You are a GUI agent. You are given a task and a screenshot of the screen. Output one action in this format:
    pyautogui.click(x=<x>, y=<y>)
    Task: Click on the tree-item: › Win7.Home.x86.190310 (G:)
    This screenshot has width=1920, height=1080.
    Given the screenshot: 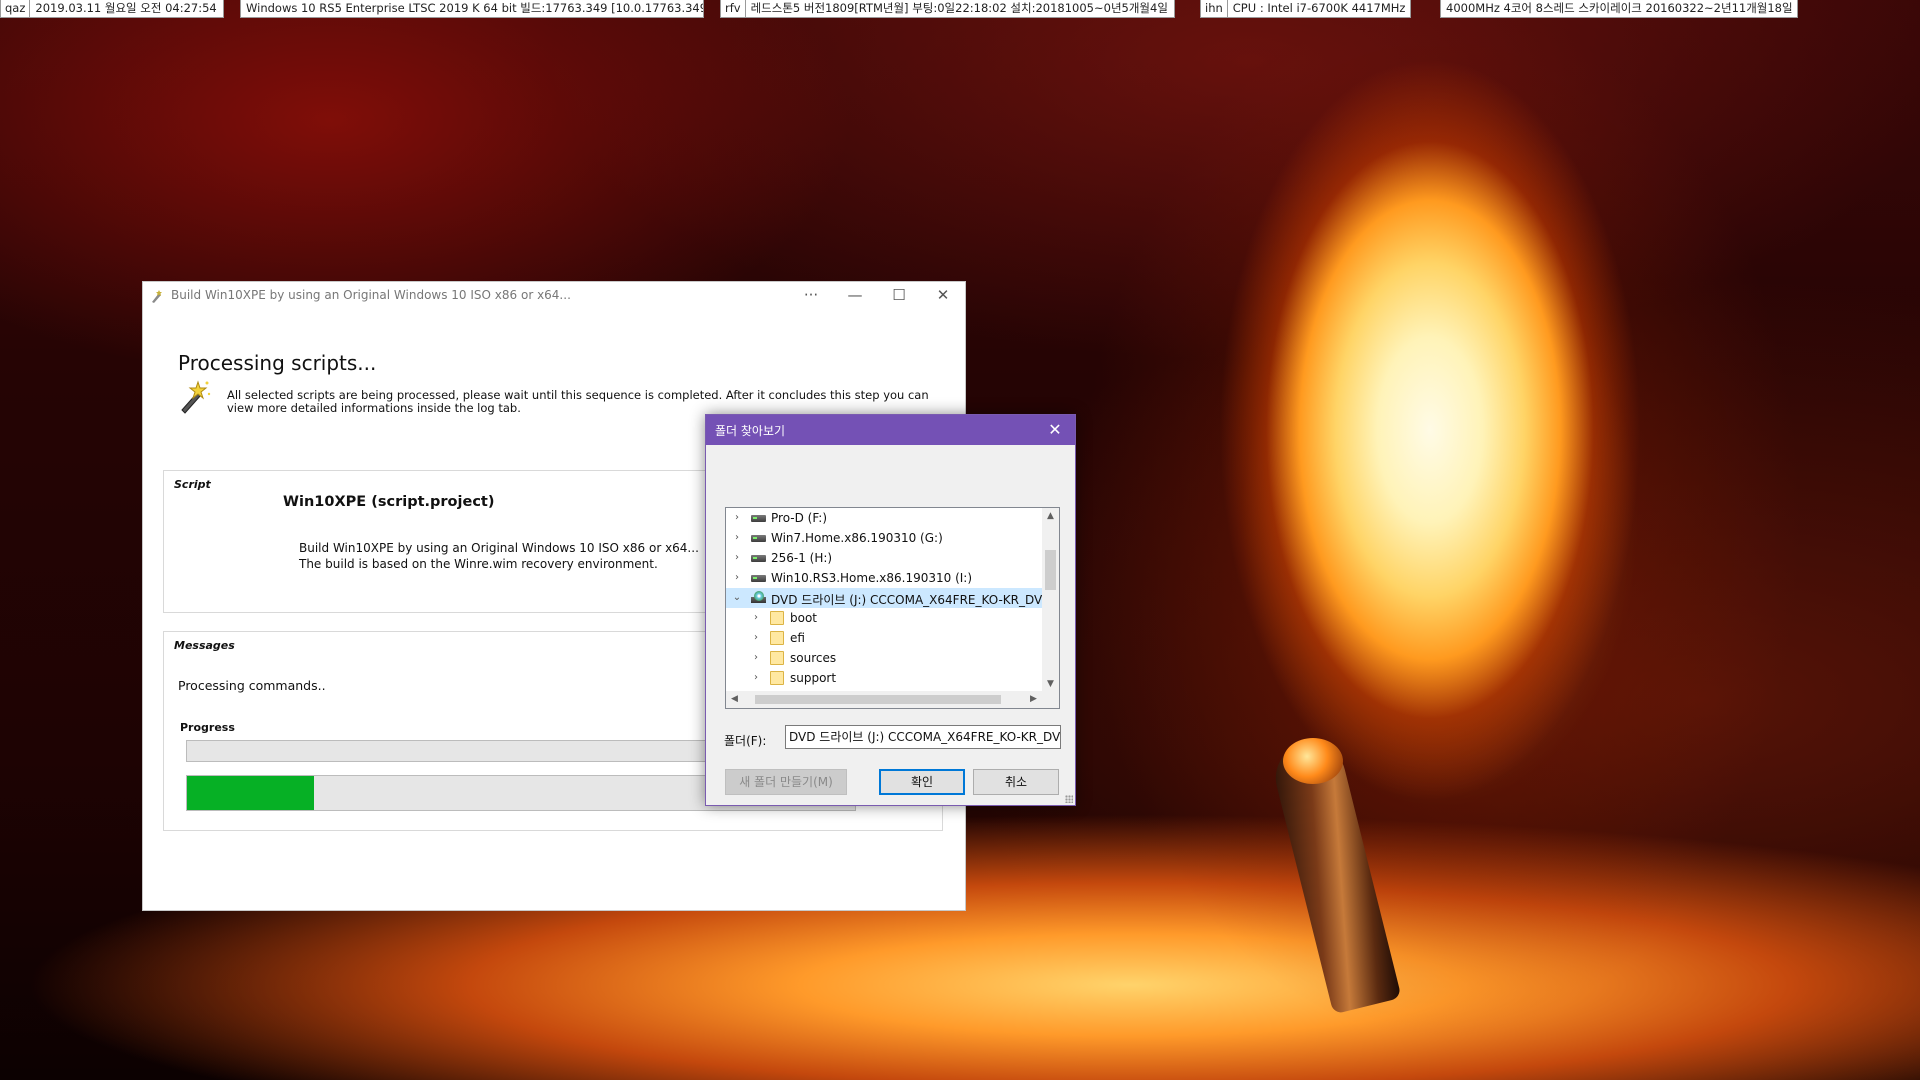 What is the action you would take?
    pyautogui.click(x=884, y=538)
    